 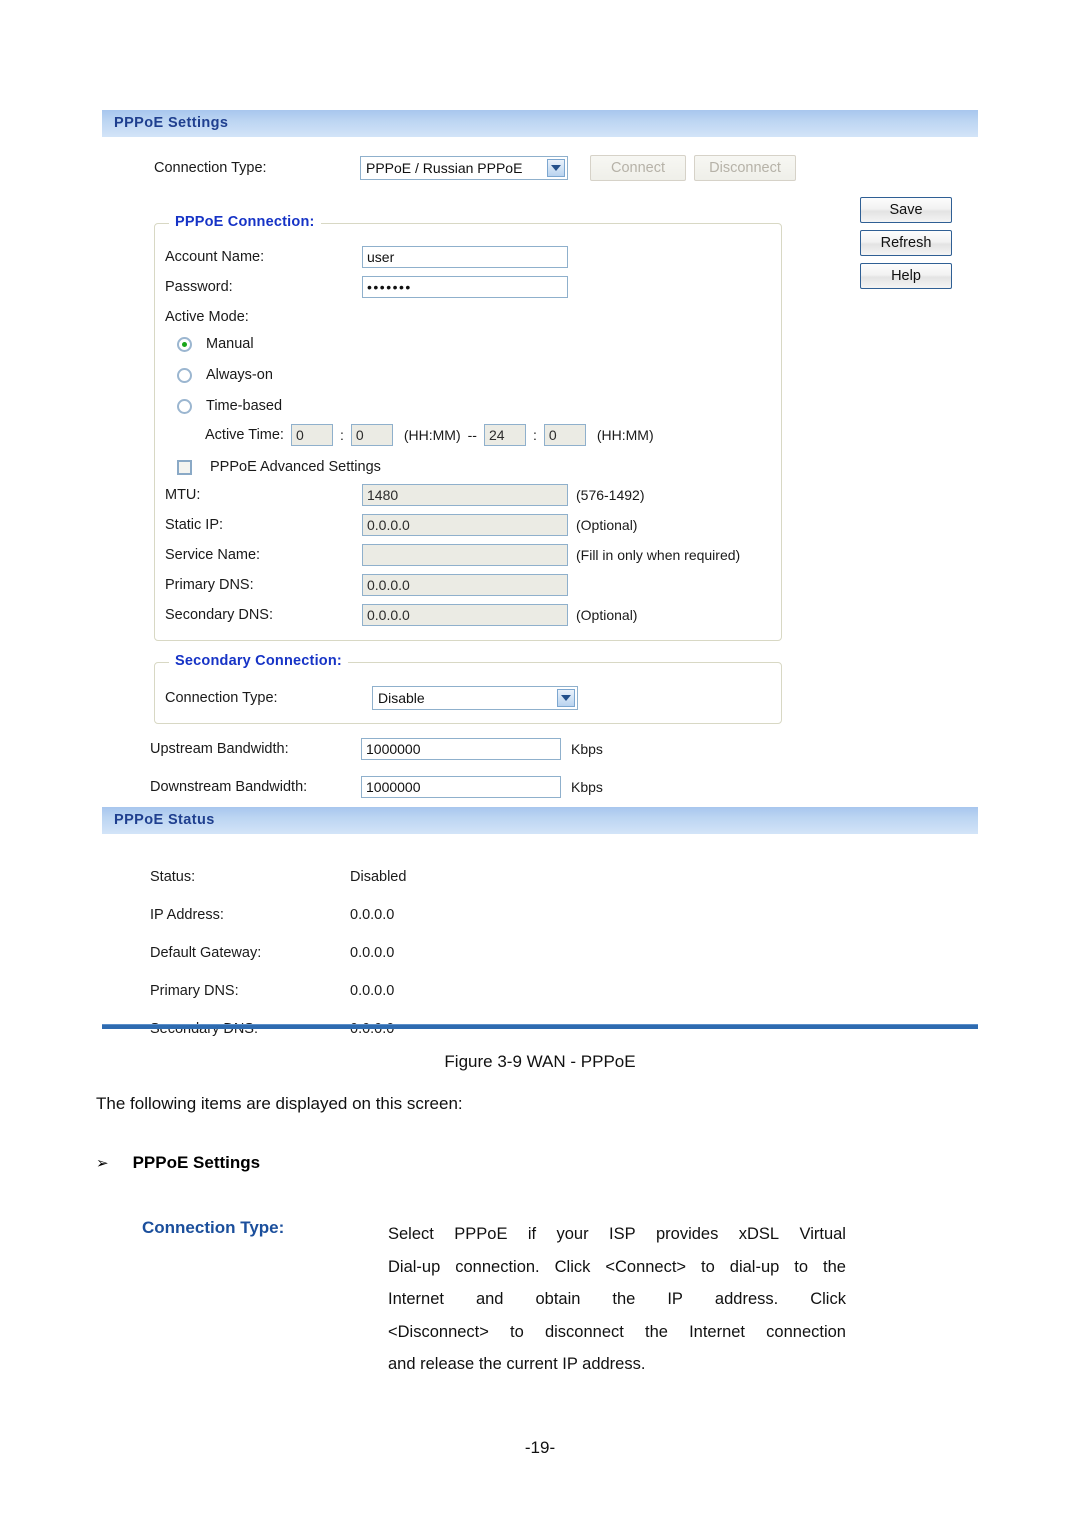 What do you see at coordinates (906, 243) in the screenshot?
I see `refresh-button: Refresh` at bounding box center [906, 243].